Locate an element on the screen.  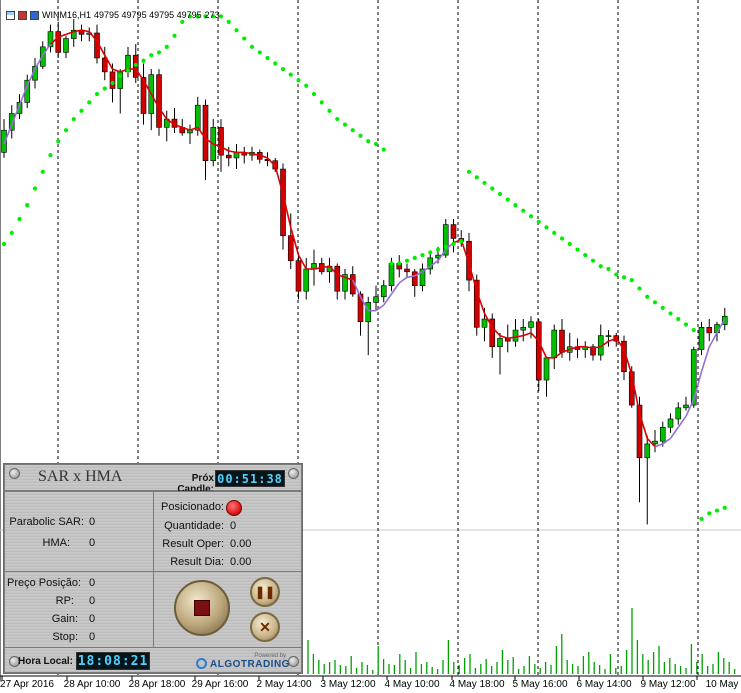
close-position-button: ✕ is located at coordinates (265, 627).